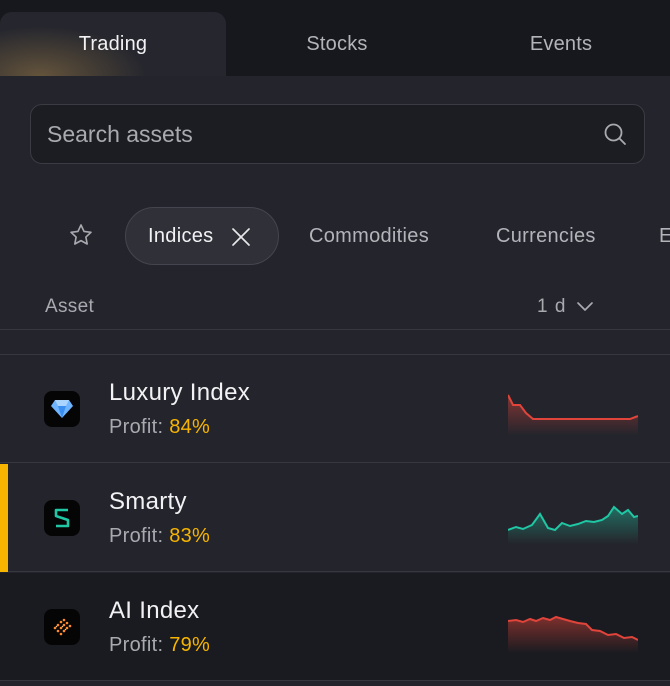 Image resolution: width=670 pixels, height=686 pixels. Describe the element at coordinates (559, 44) in the screenshot. I see `tab-events: Events` at that location.